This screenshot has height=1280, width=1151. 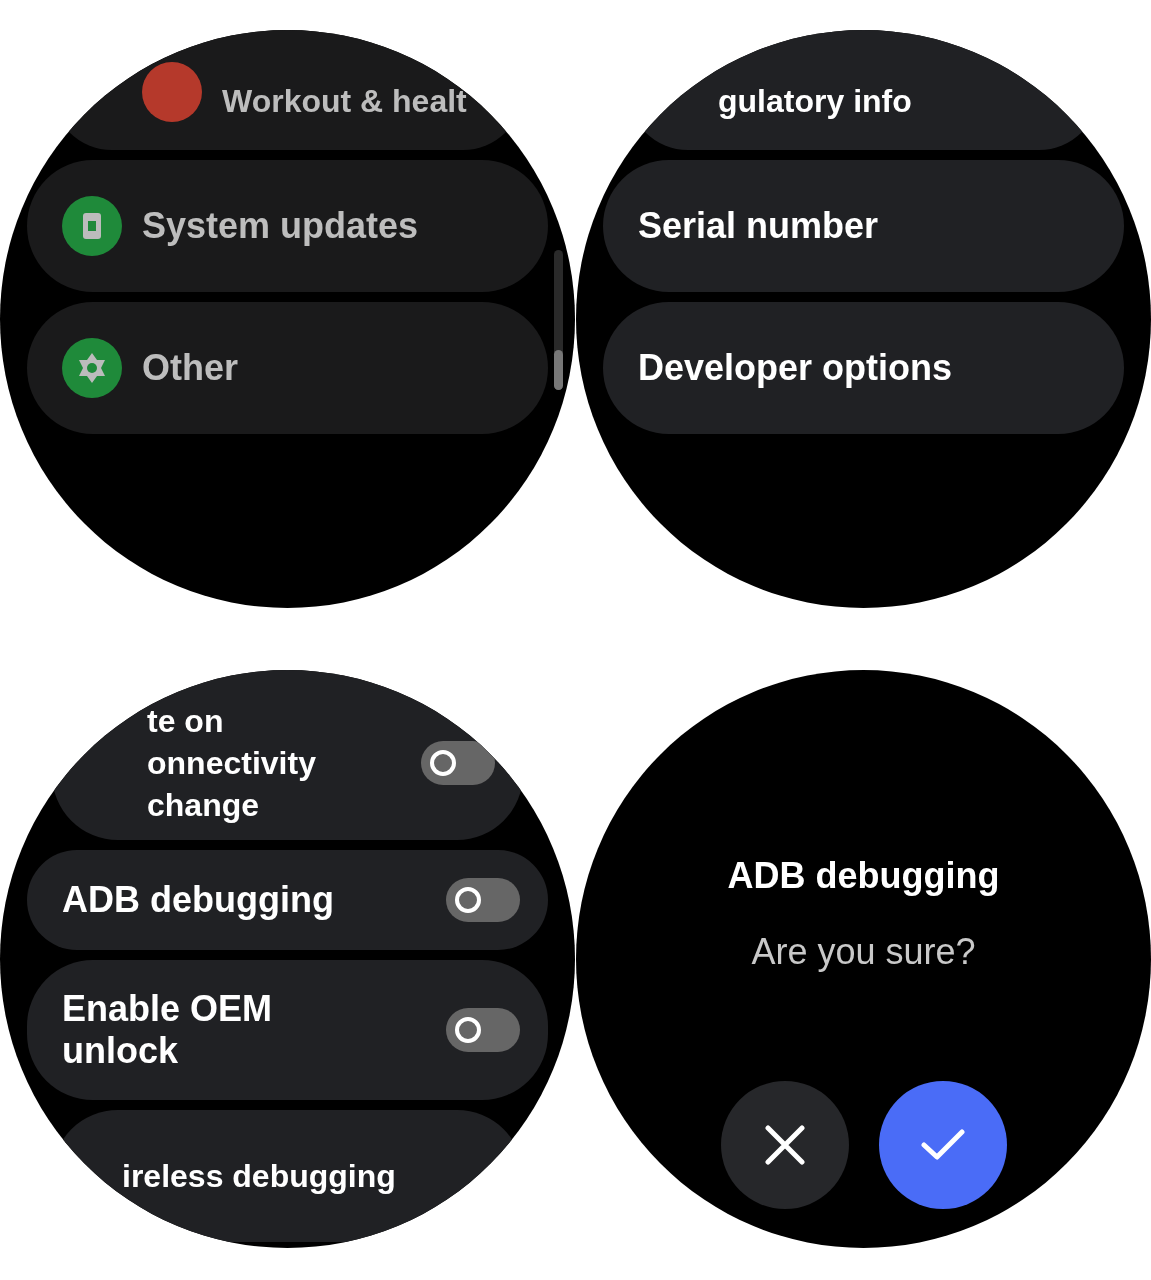 I want to click on list-item: Enable OEM unlock, so click(x=287, y=1030).